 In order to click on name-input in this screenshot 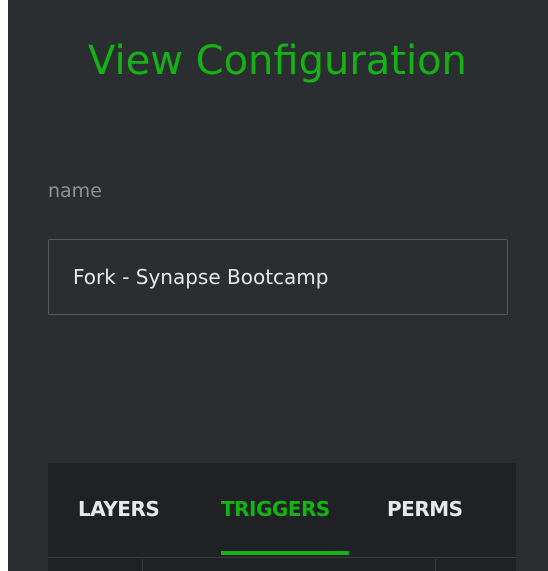, I will do `click(278, 277)`.